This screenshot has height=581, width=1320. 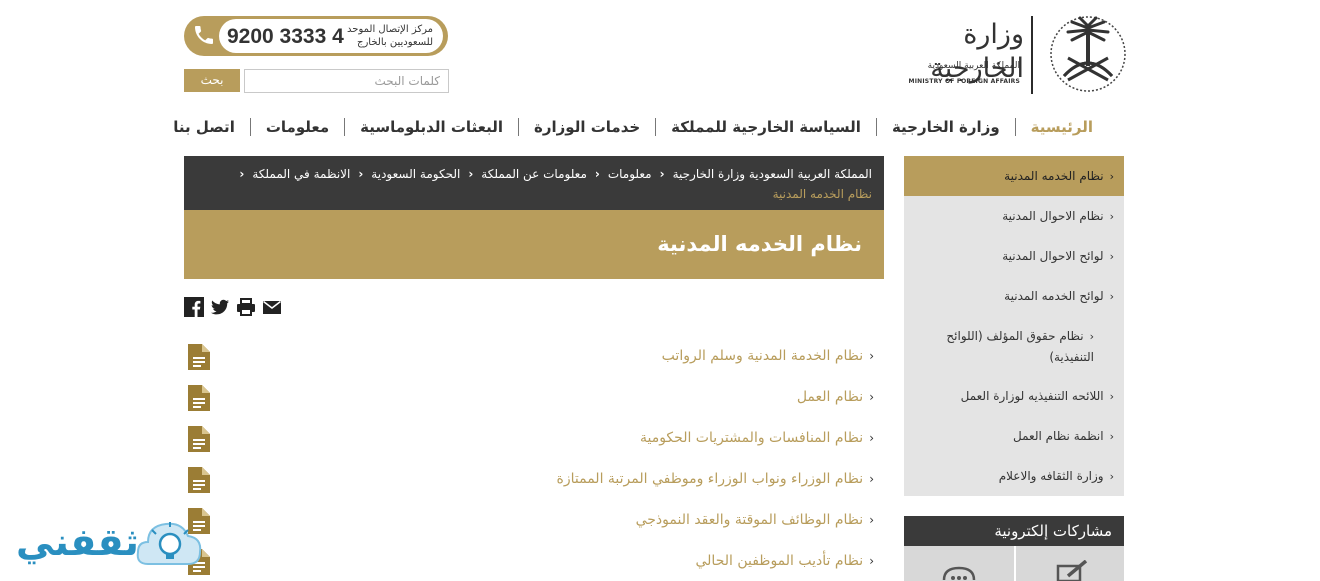 I want to click on watermark-text: ثقفني, so click(x=77, y=542).